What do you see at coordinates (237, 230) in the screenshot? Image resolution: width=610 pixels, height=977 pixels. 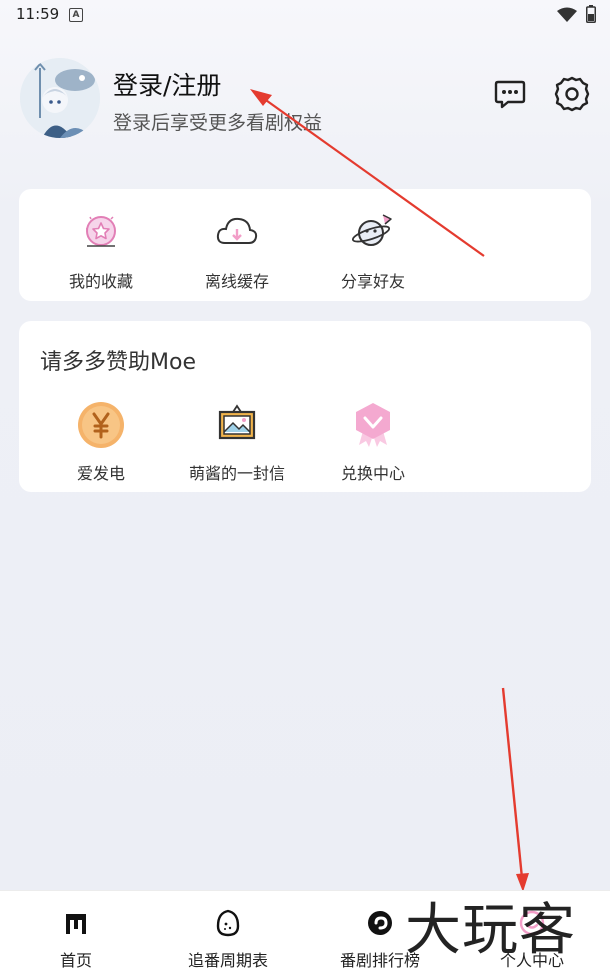 I see `cloud-download-icon` at bounding box center [237, 230].